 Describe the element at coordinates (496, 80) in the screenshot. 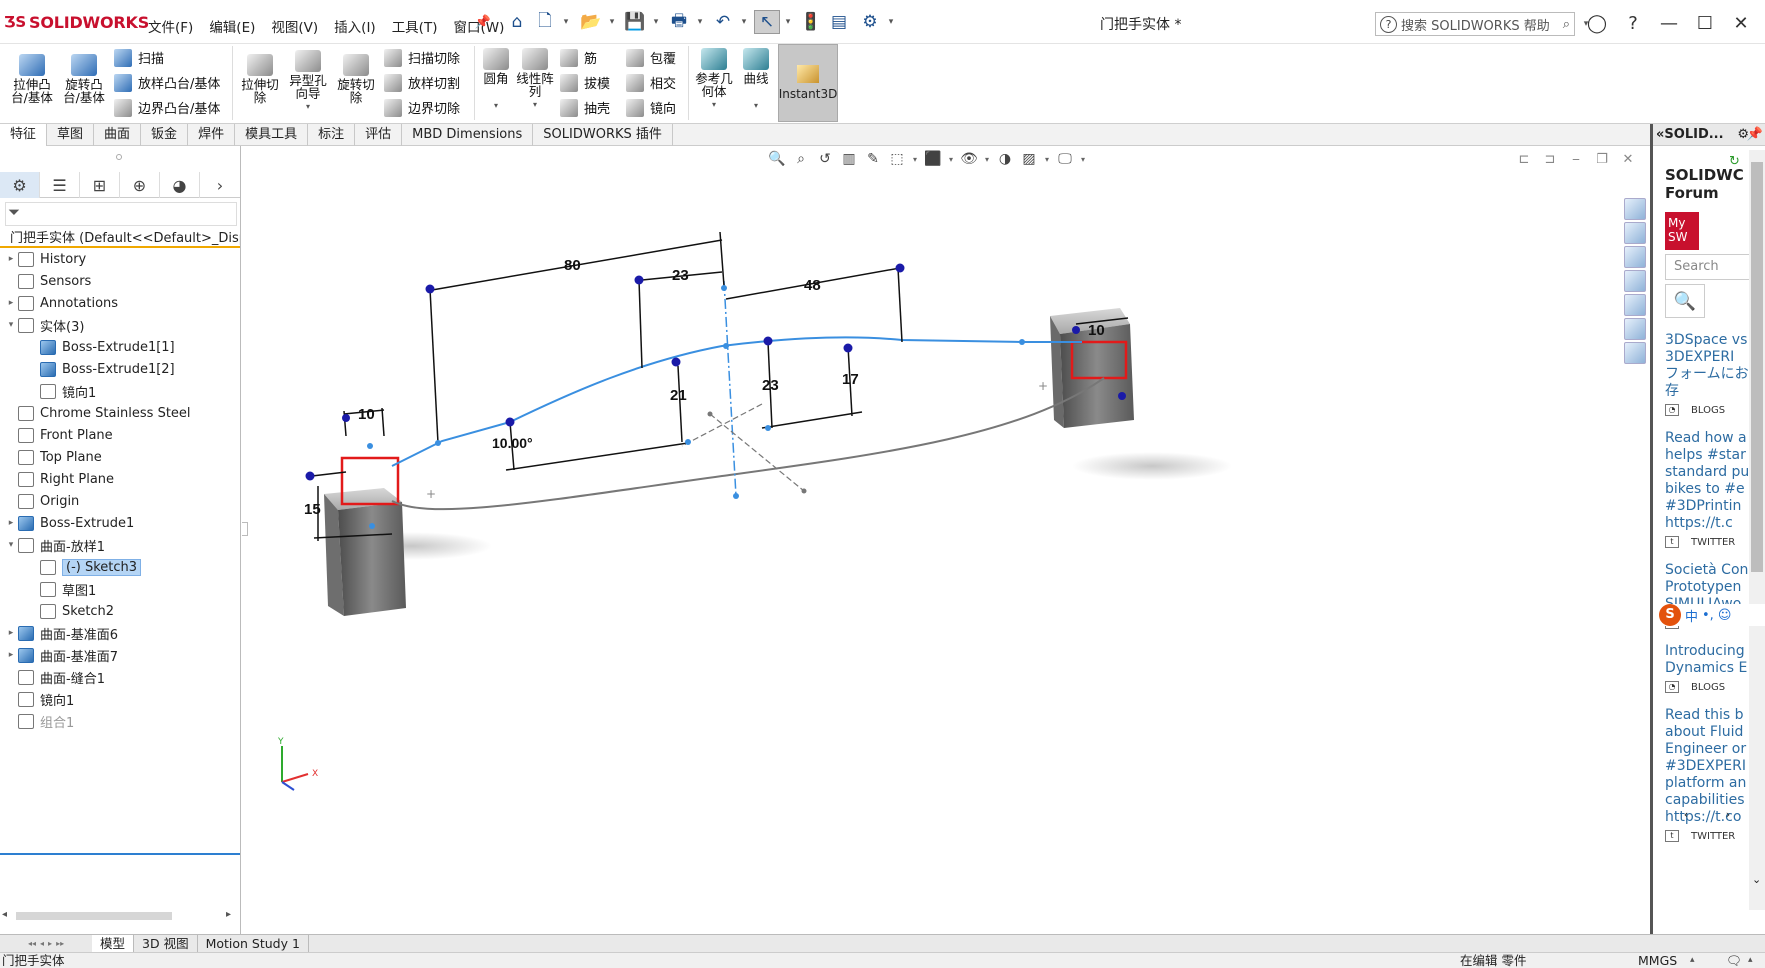

I see `fillet-button: 圆角 ▾` at that location.